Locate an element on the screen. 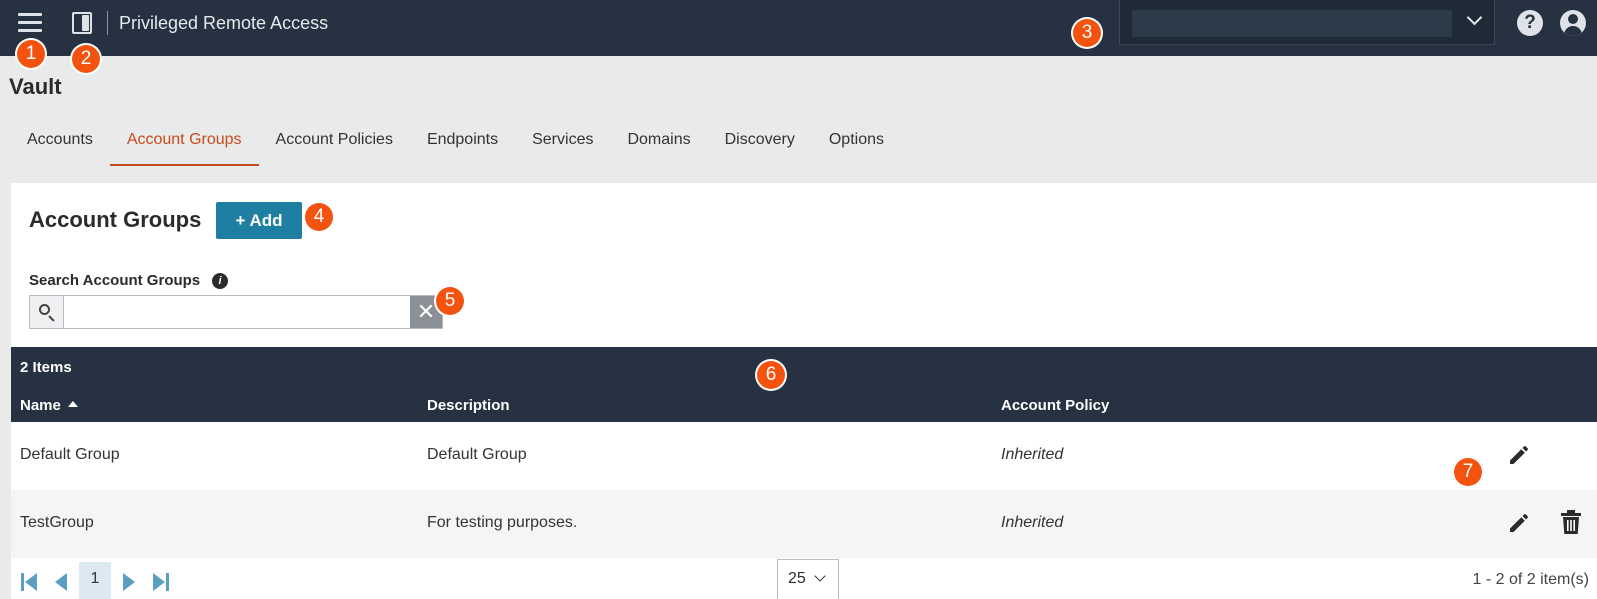 Image resolution: width=1597 pixels, height=599 pixels. search-input is located at coordinates (231, 312).